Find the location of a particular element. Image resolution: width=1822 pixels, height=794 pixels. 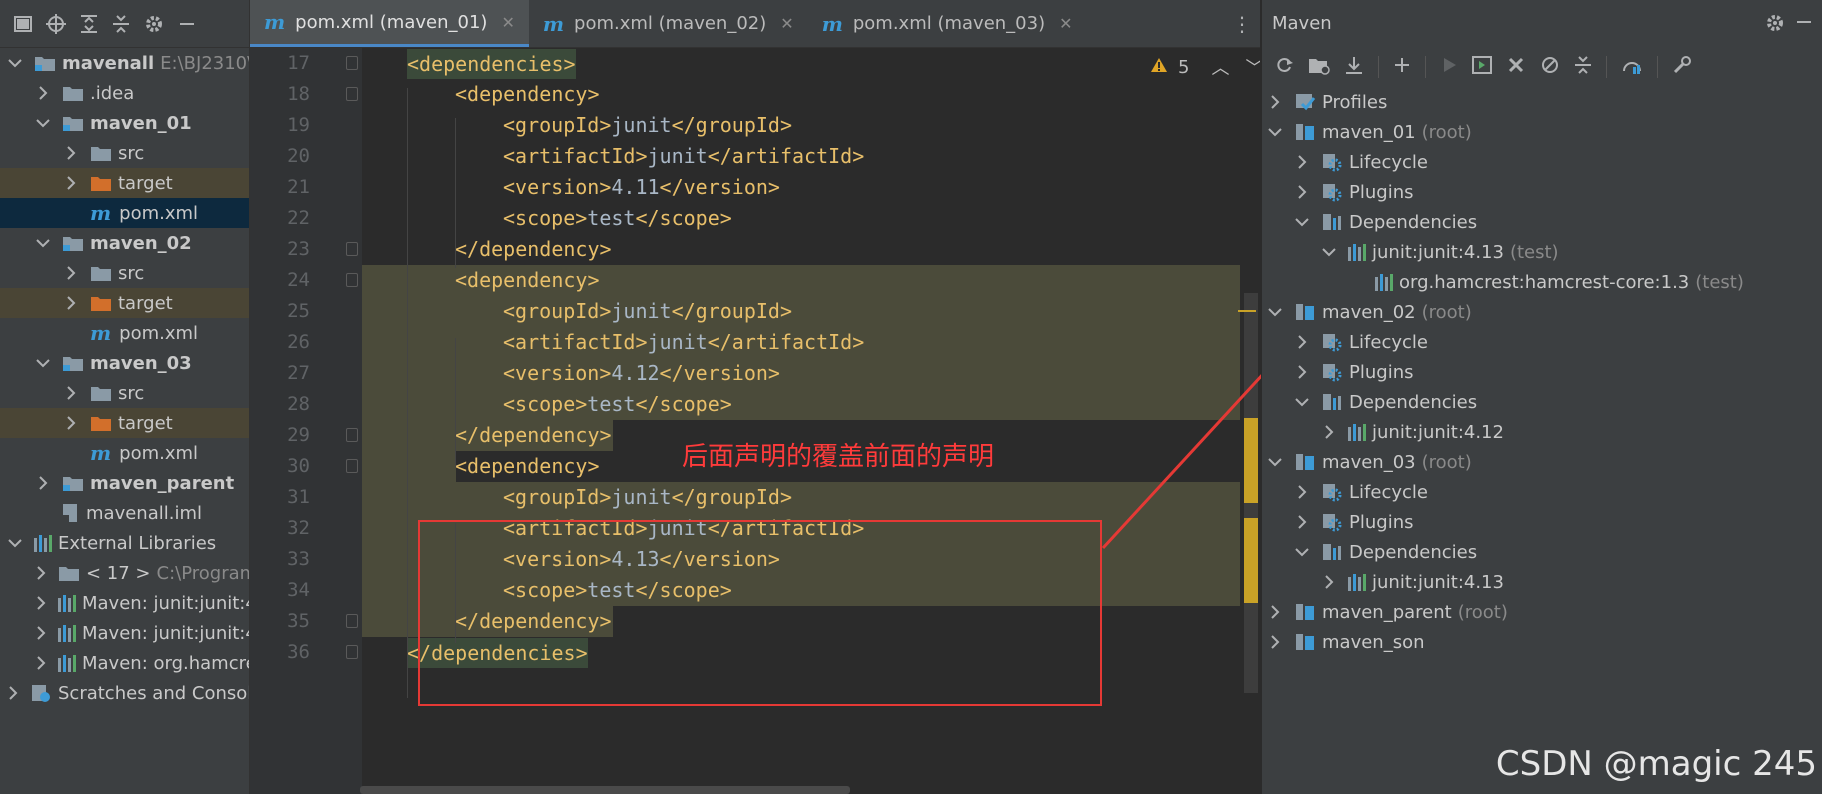

project-tree-item: .idea is located at coordinates (124, 93).